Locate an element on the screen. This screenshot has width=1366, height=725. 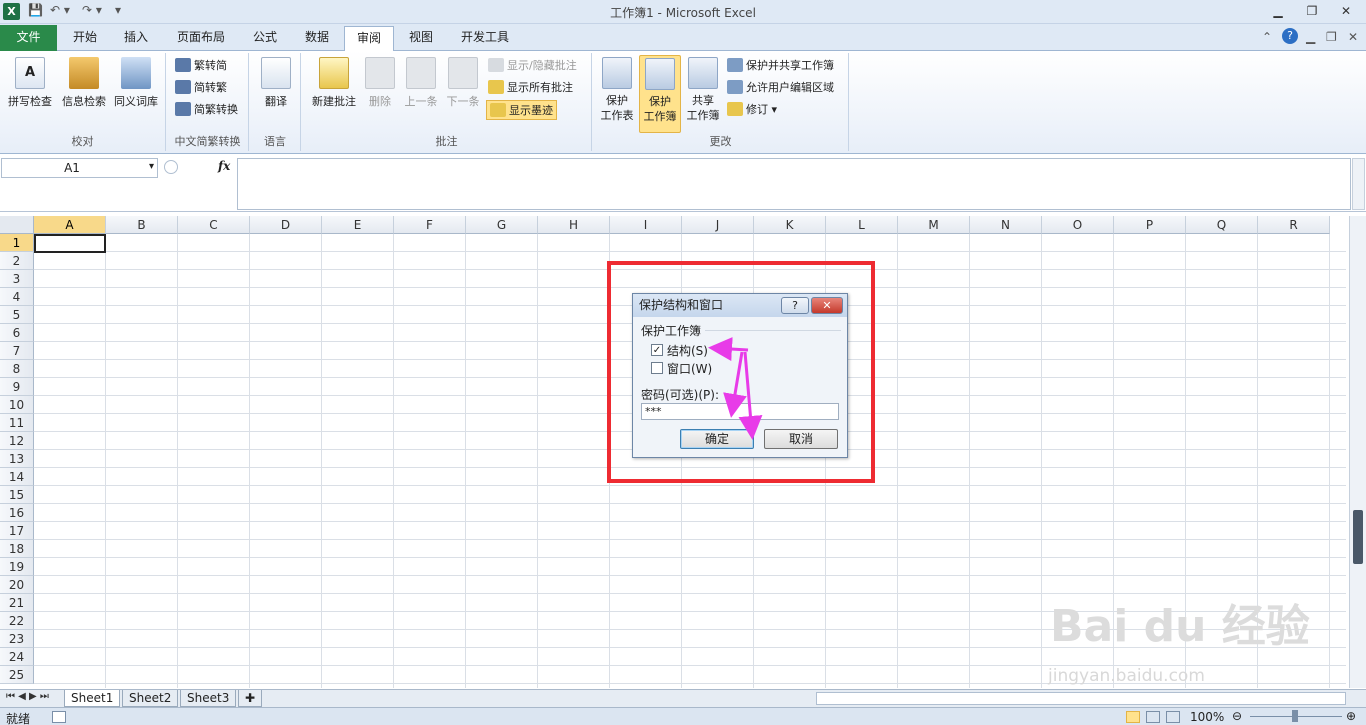
doc-close-icon: ✕ is located at coordinates (1353, 37).